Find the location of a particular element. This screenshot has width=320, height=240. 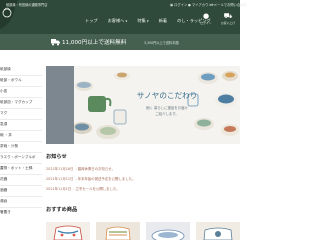

sidebar-item: 茶碗・汁椀 is located at coordinates (21, 146).